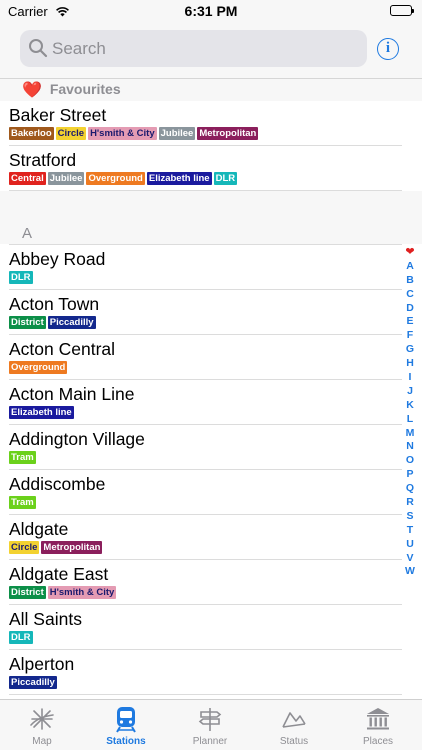  I want to click on map-icon, so click(42, 719).